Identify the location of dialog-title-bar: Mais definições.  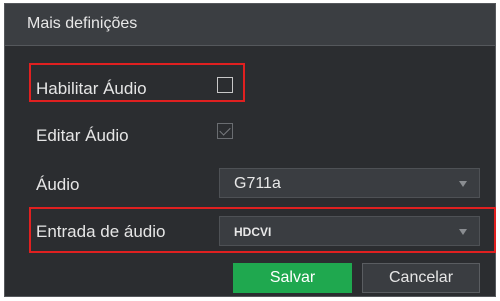
(250, 25).